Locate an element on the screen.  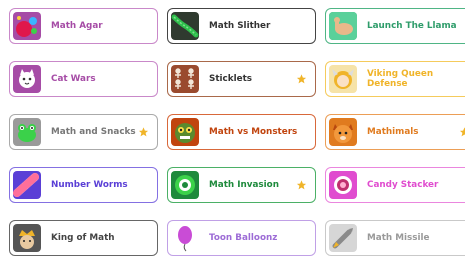
game-card-cat-wars: Cat Wars is located at coordinates (83, 79).